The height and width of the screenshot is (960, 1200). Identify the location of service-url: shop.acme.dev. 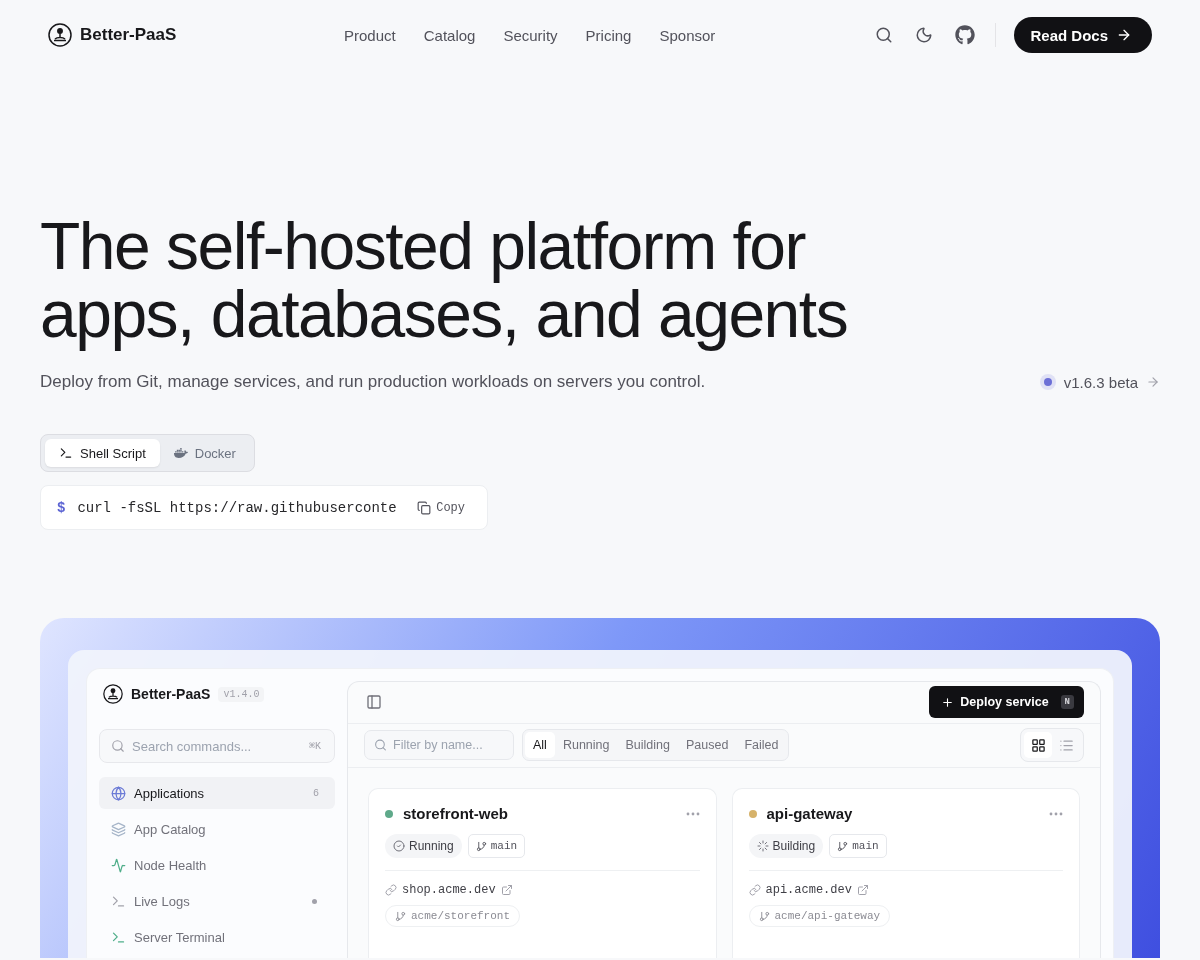
(449, 890).